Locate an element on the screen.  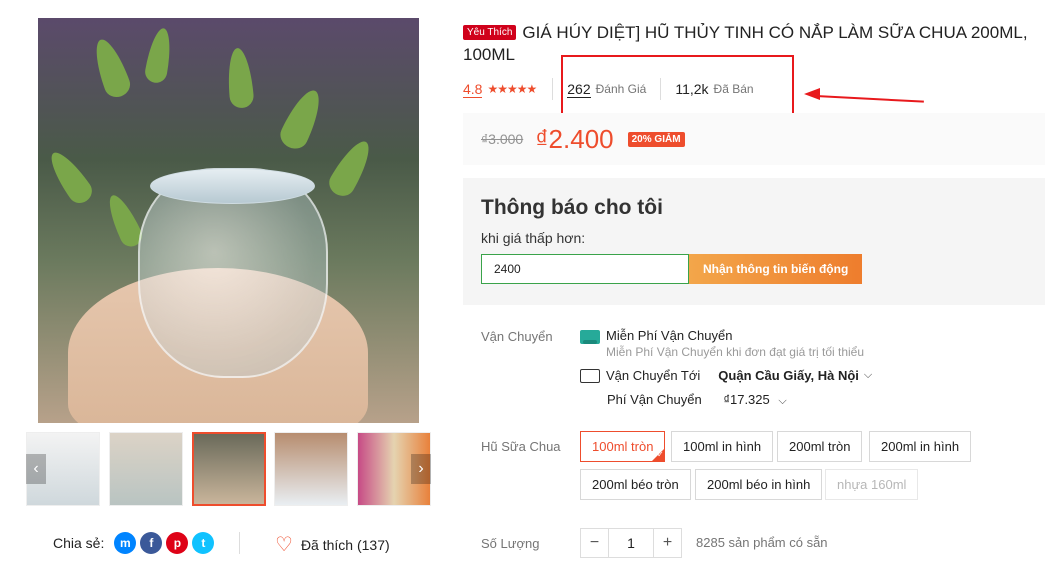
annotation-arrow-line is located at coordinates (869, 99).